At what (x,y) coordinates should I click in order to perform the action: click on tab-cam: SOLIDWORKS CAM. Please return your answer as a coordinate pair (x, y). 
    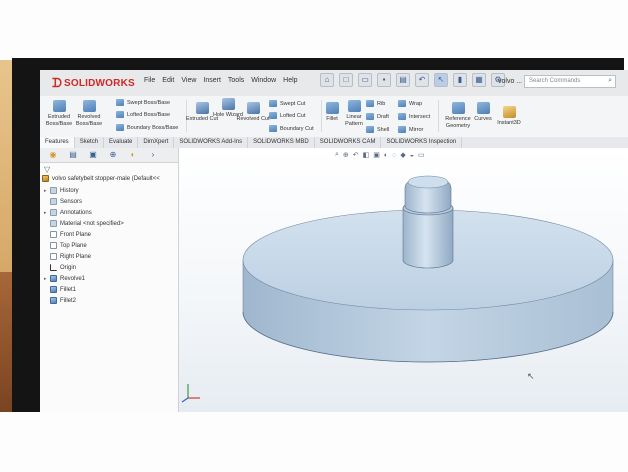
    Looking at the image, I should click on (348, 142).